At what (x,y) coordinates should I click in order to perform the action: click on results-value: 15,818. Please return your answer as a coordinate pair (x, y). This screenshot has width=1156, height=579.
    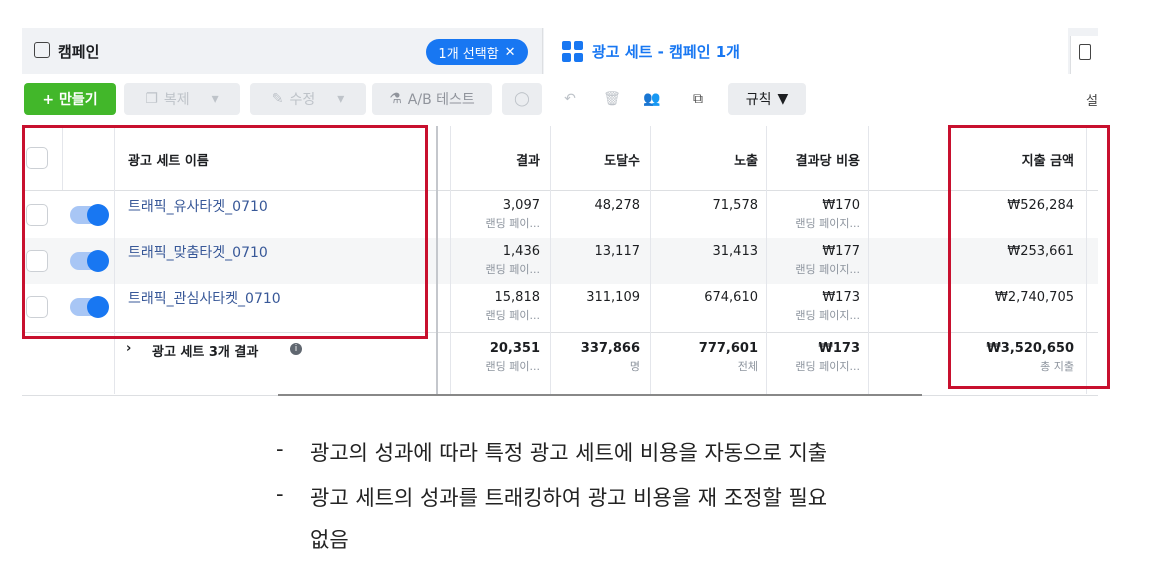
    Looking at the image, I should click on (517, 297).